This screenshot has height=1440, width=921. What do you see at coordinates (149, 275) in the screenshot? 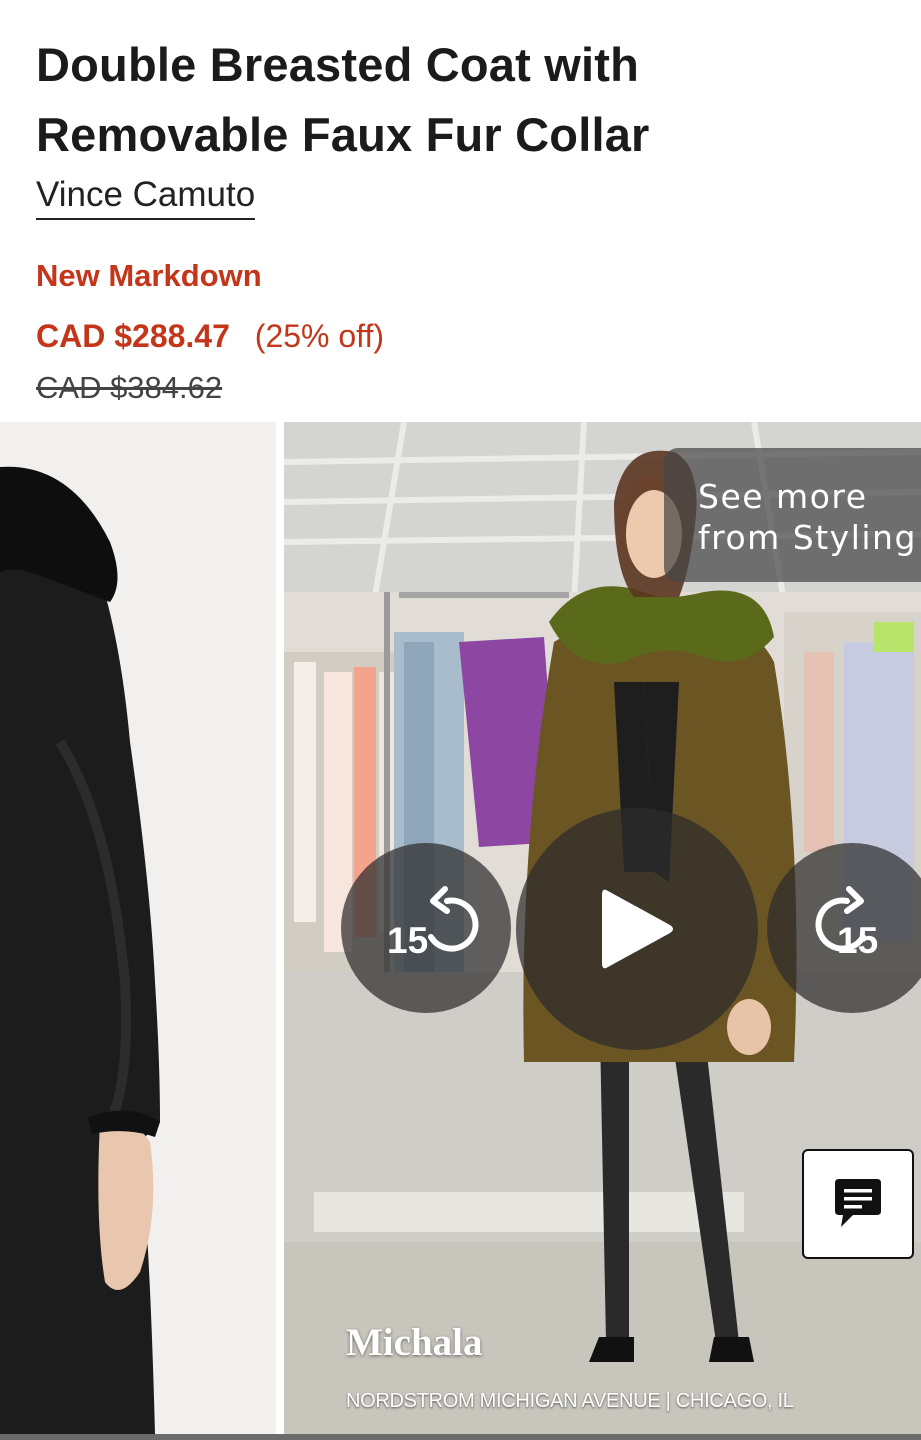
I see `markdown-badge: New Markdown` at bounding box center [149, 275].